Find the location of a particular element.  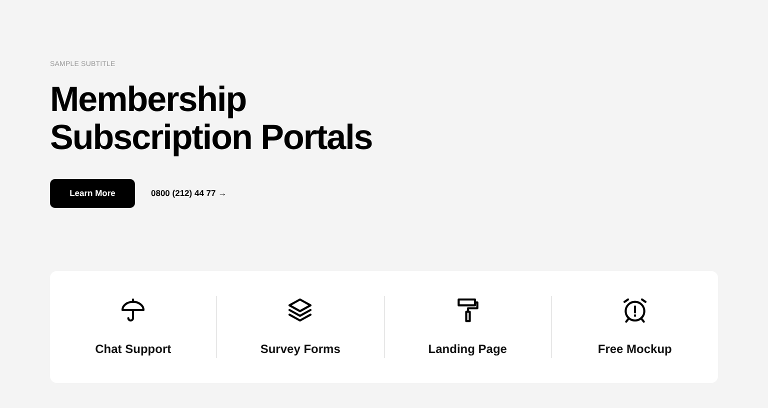

feature-label: Free Mockup is located at coordinates (635, 349).